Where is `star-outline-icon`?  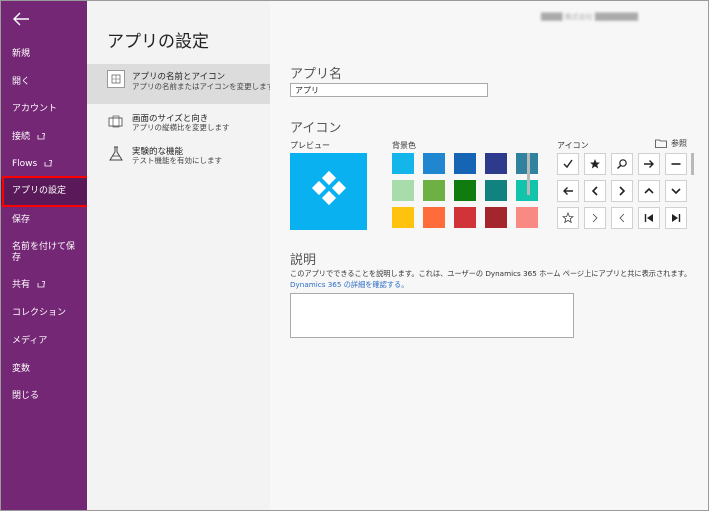
star-outline-icon is located at coordinates (568, 218).